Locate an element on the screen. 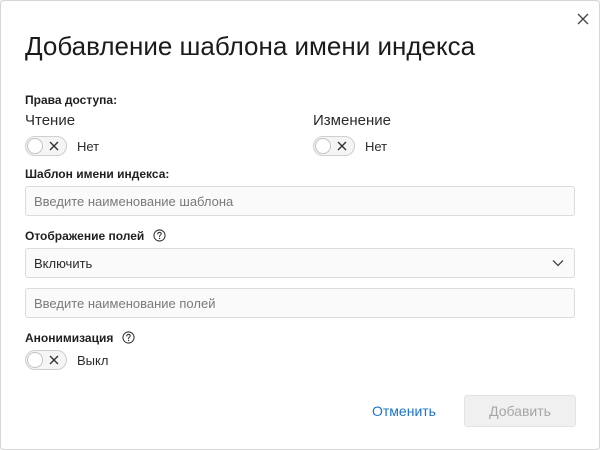 This screenshot has height=450, width=600. read-toggle is located at coordinates (46, 146).